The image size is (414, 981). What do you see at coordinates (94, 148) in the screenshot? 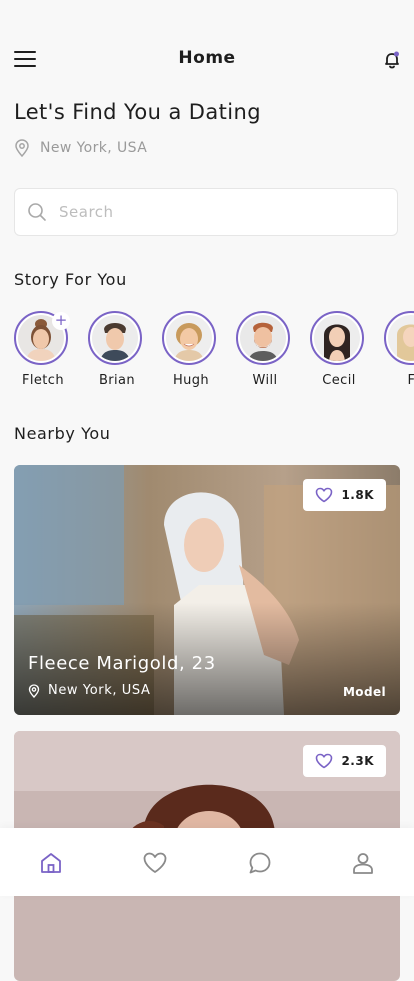
I see `location-label: New York, USA` at bounding box center [94, 148].